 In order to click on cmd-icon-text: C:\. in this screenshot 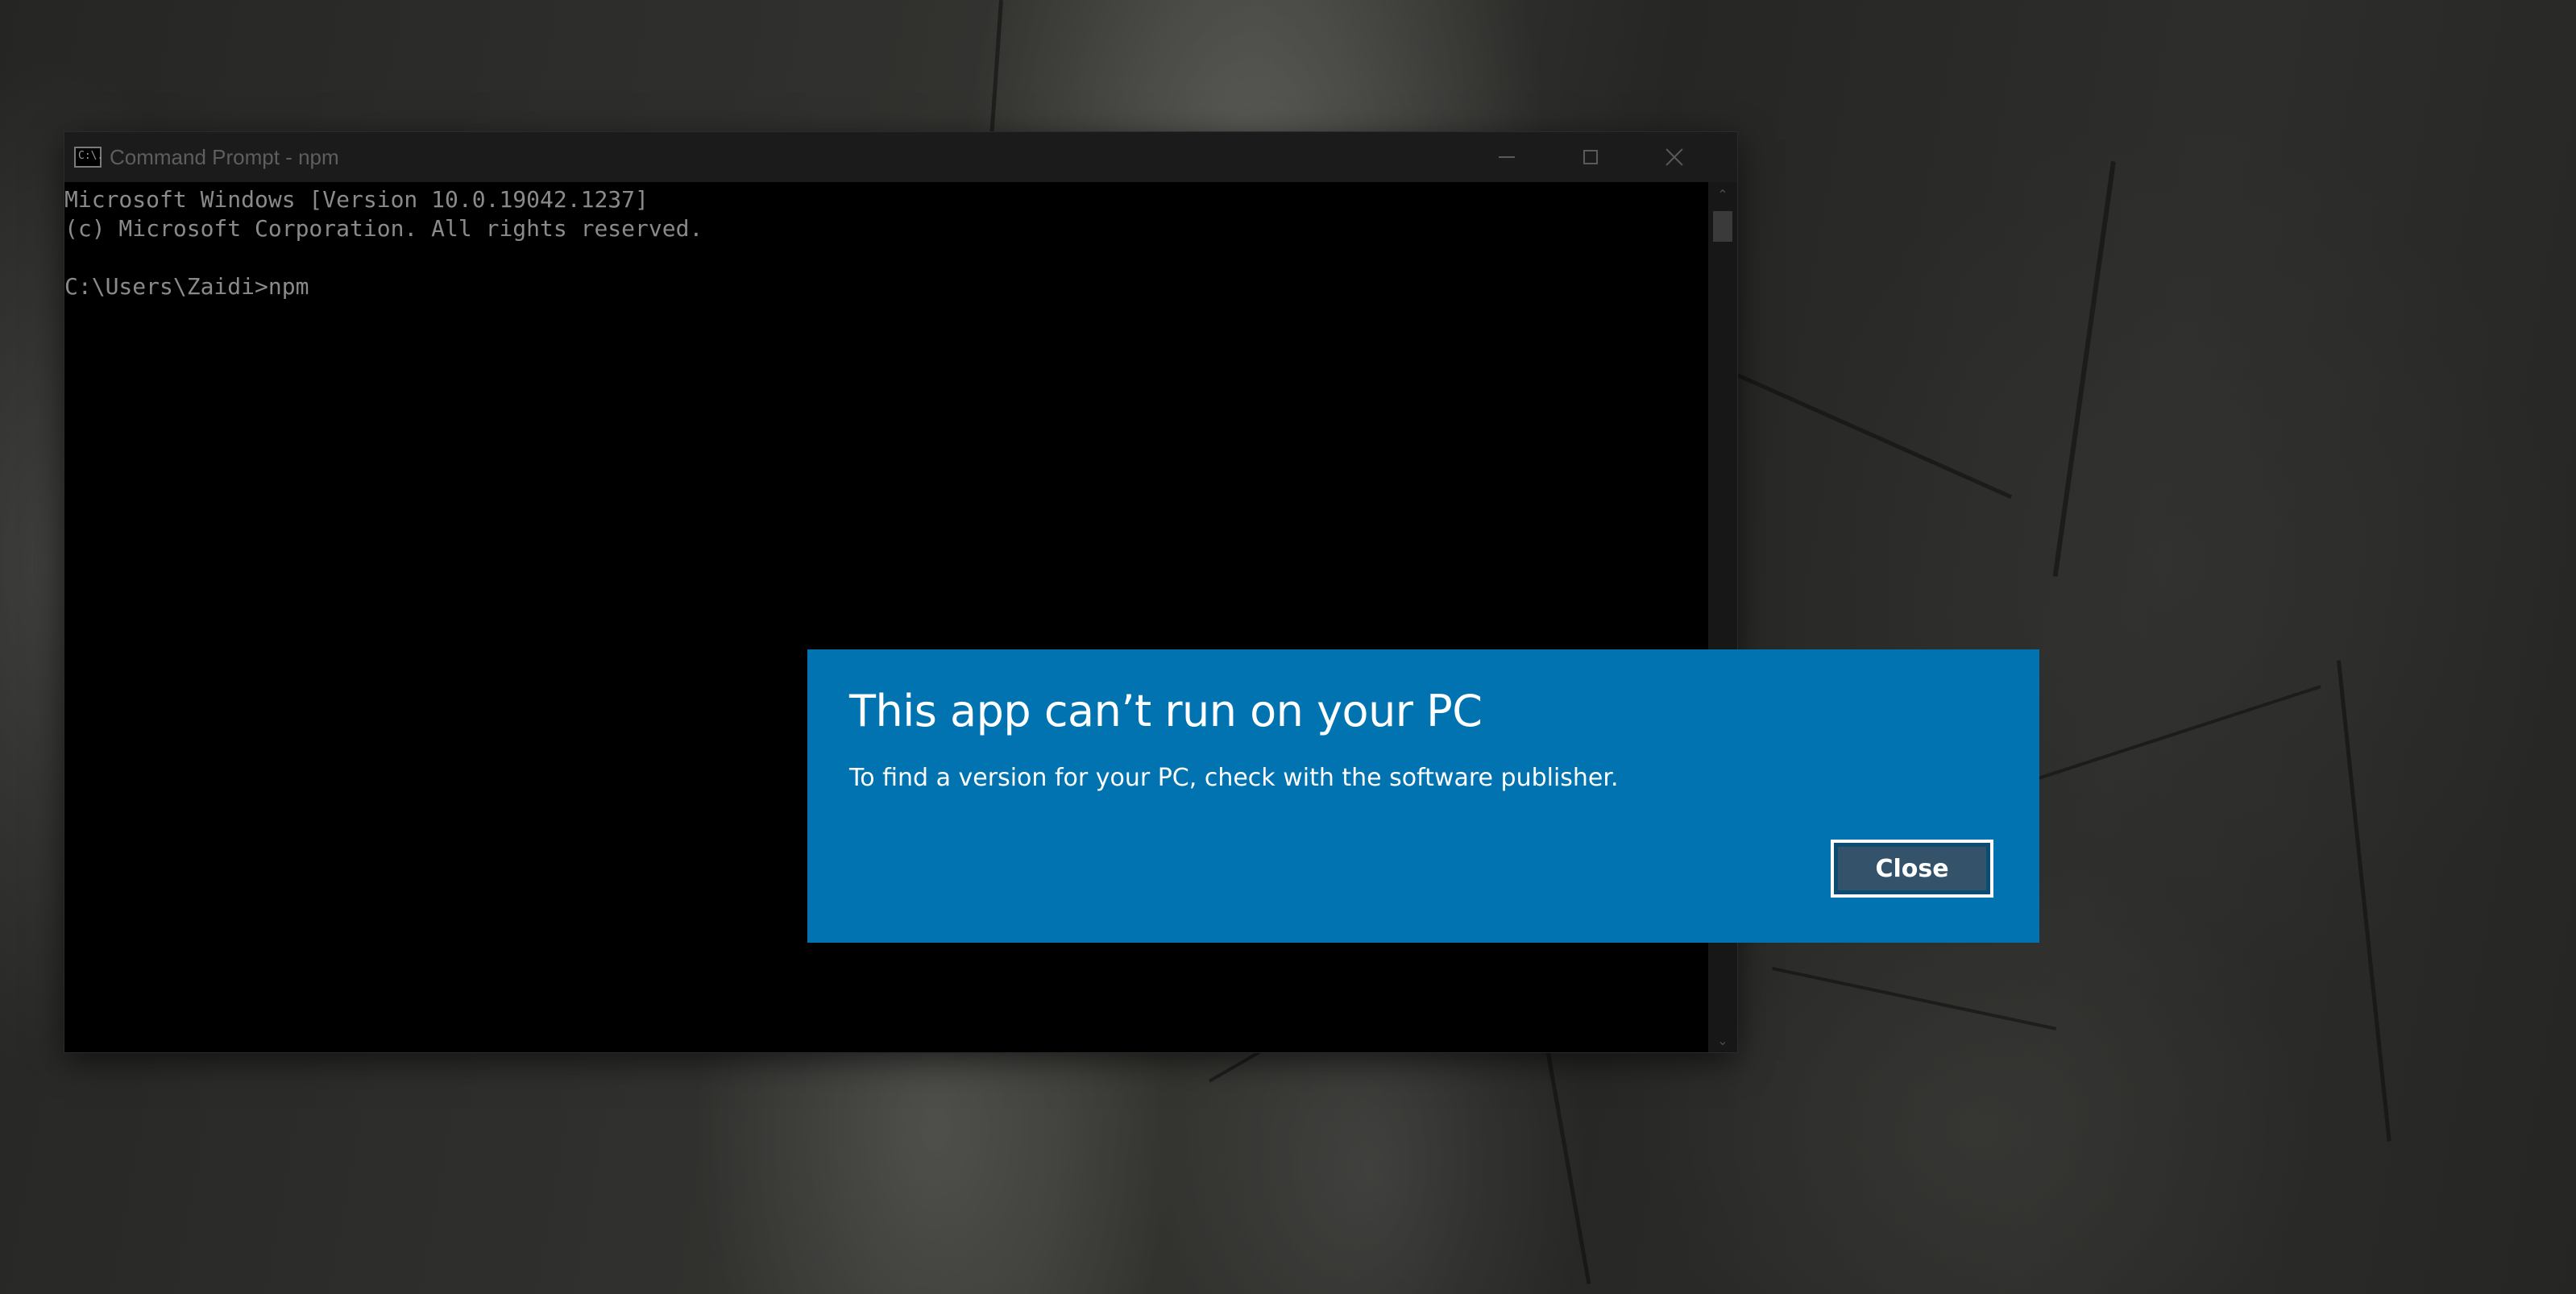, I will do `click(91, 156)`.